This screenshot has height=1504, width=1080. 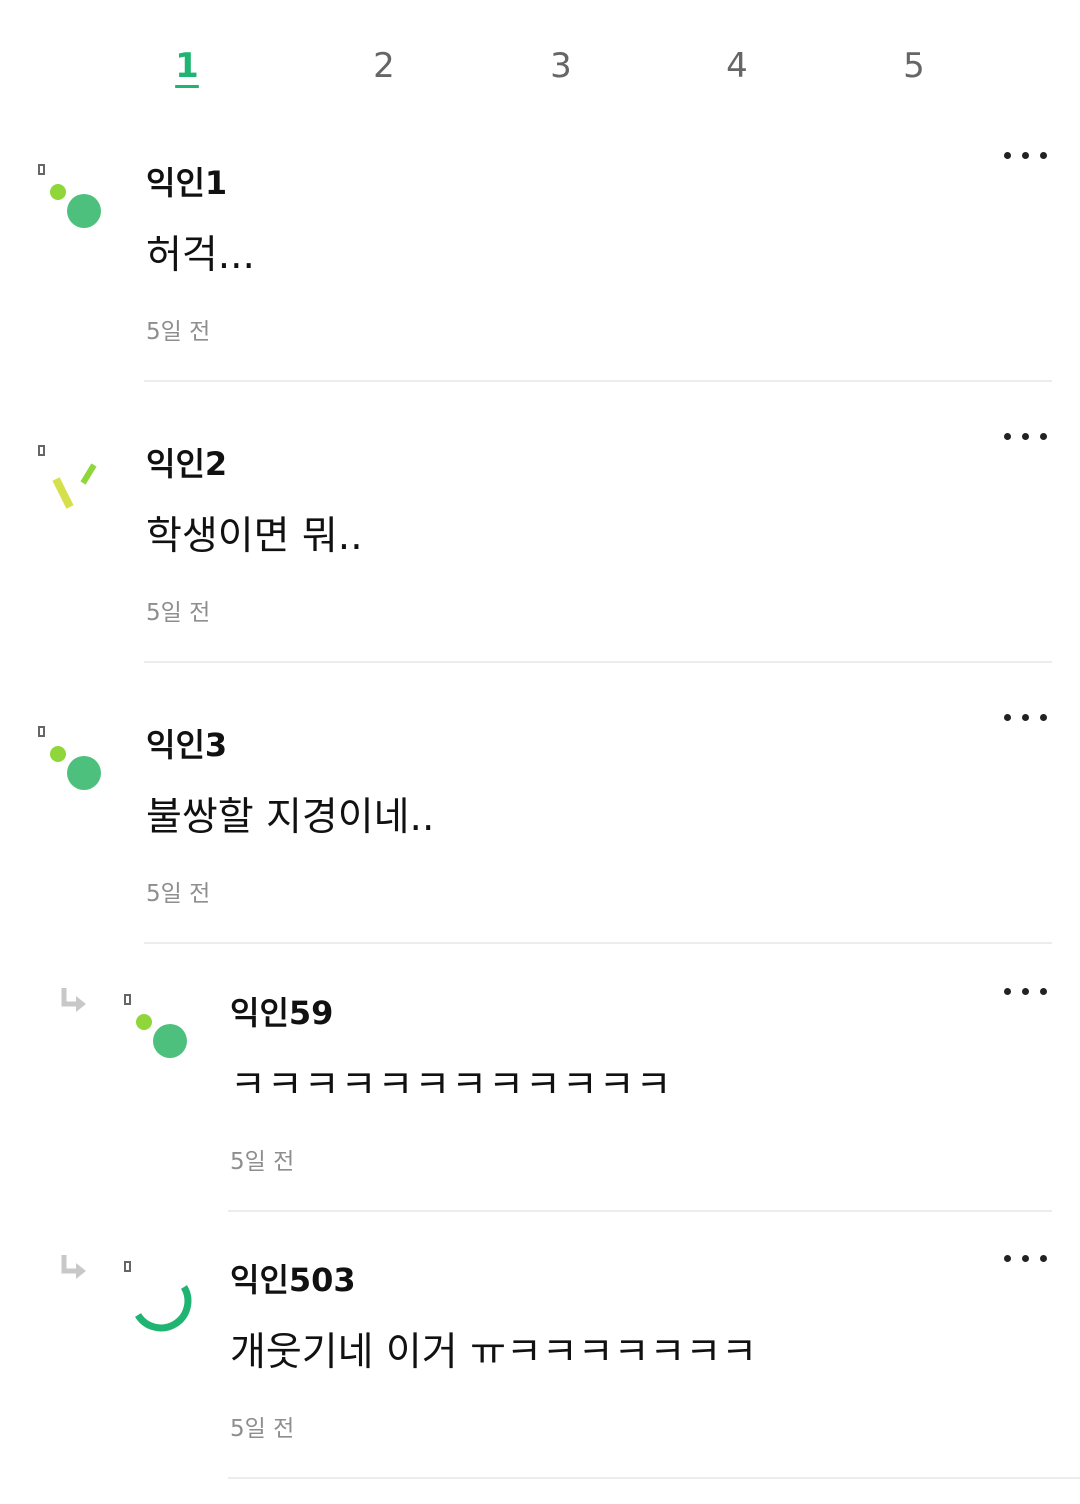 What do you see at coordinates (254, 536) in the screenshot?
I see `comment-text: 학생이면 뭐..` at bounding box center [254, 536].